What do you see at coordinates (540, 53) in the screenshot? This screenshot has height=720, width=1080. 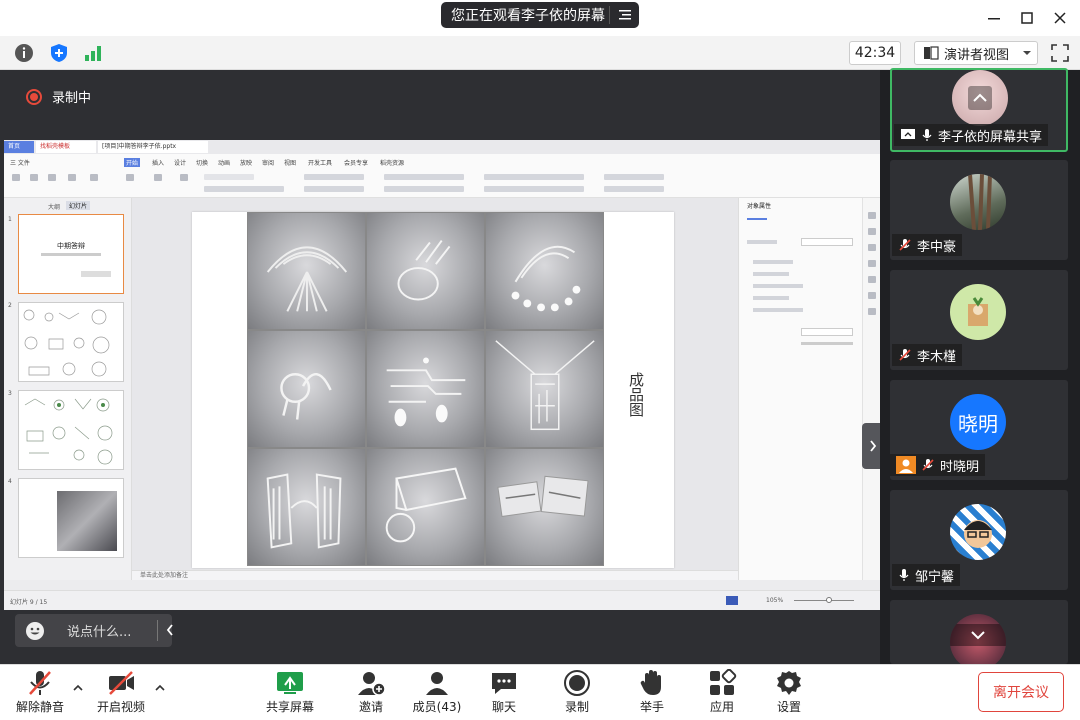 I see `meeting-toolbar: 42:34 演讲者视图` at bounding box center [540, 53].